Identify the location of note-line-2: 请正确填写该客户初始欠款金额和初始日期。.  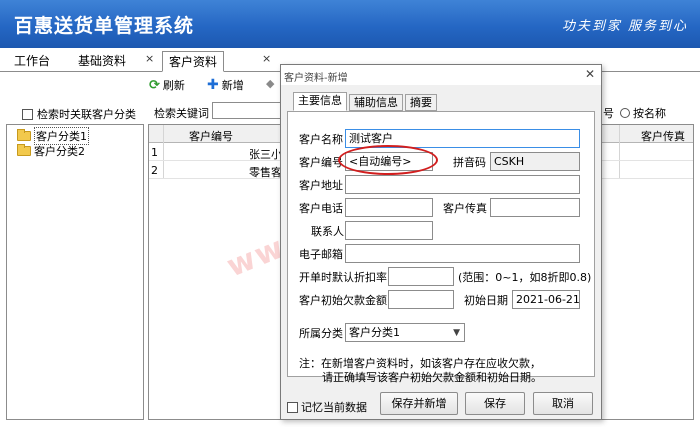
(432, 377).